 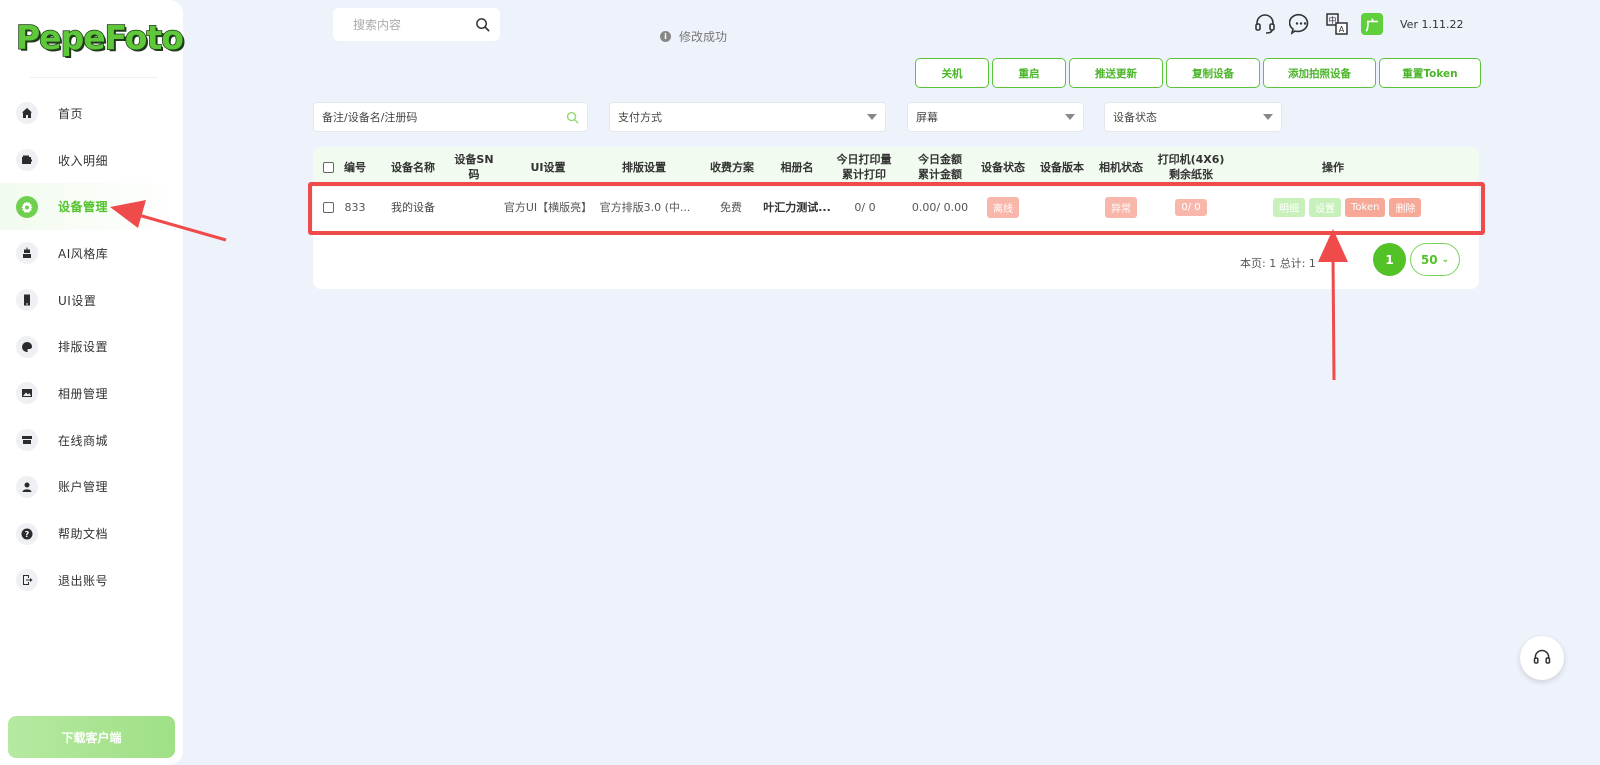 What do you see at coordinates (27, 160) in the screenshot?
I see `wallet-icon` at bounding box center [27, 160].